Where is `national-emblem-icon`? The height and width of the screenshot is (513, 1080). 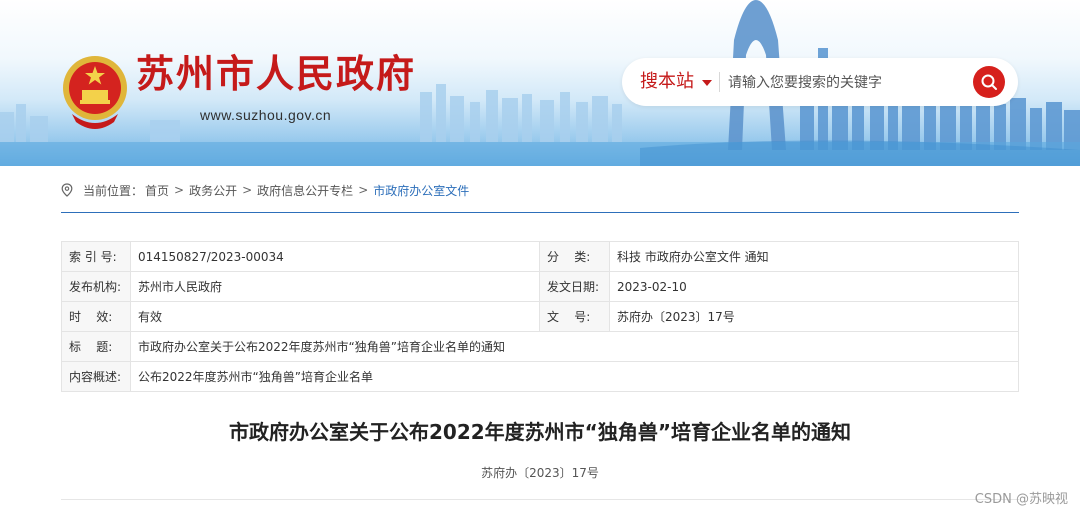 national-emblem-icon is located at coordinates (95, 92).